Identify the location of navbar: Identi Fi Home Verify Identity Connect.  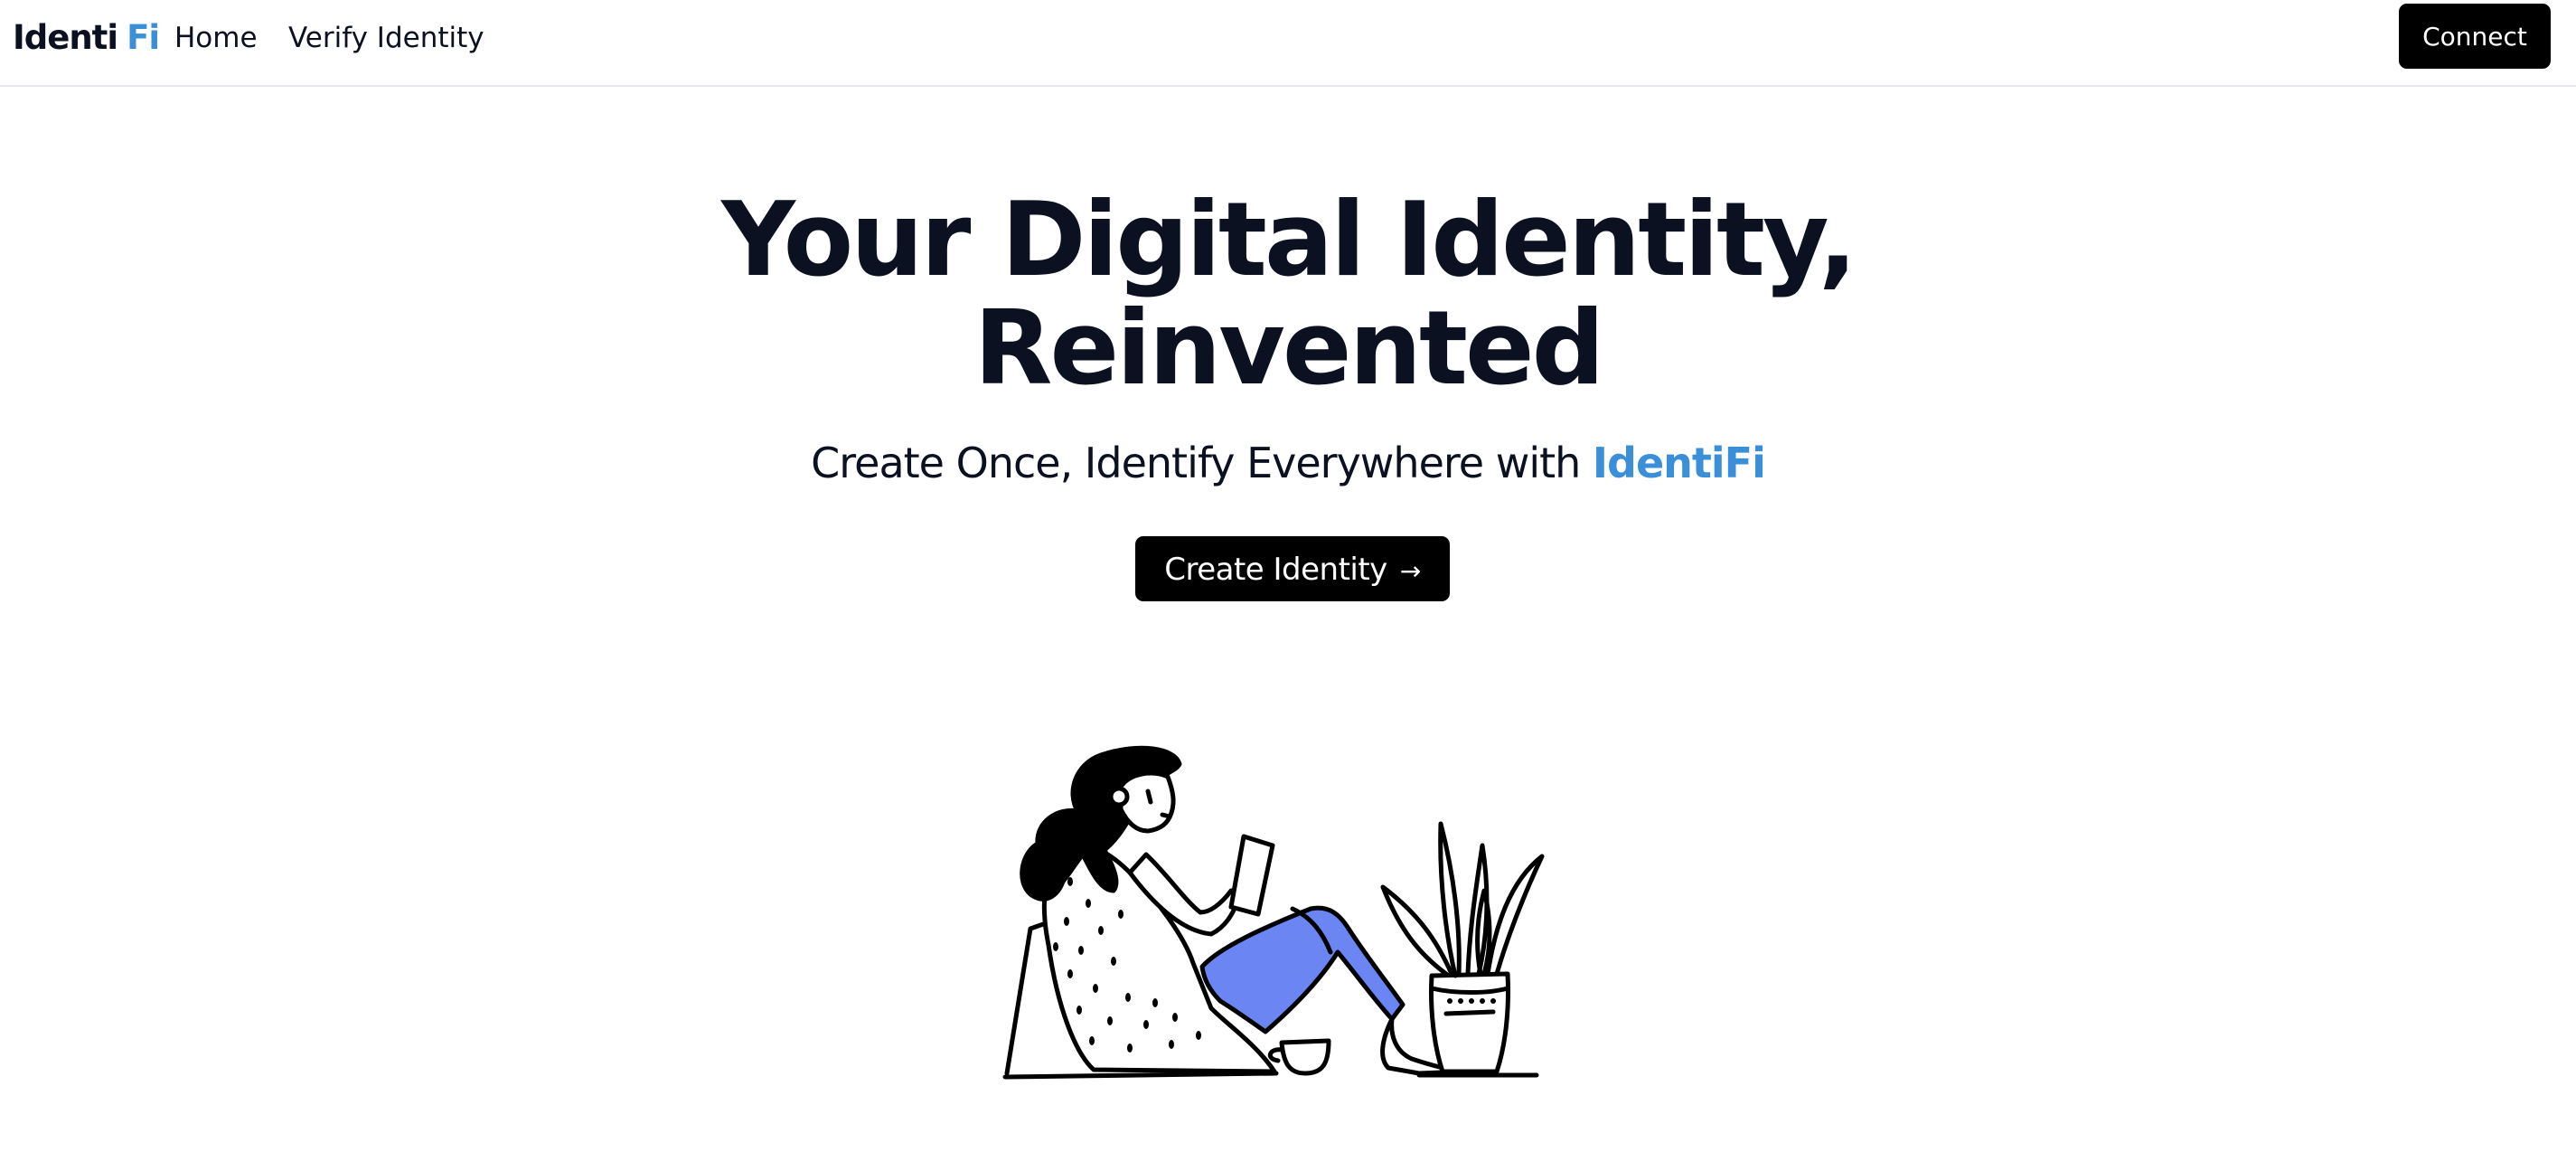
(1288, 43).